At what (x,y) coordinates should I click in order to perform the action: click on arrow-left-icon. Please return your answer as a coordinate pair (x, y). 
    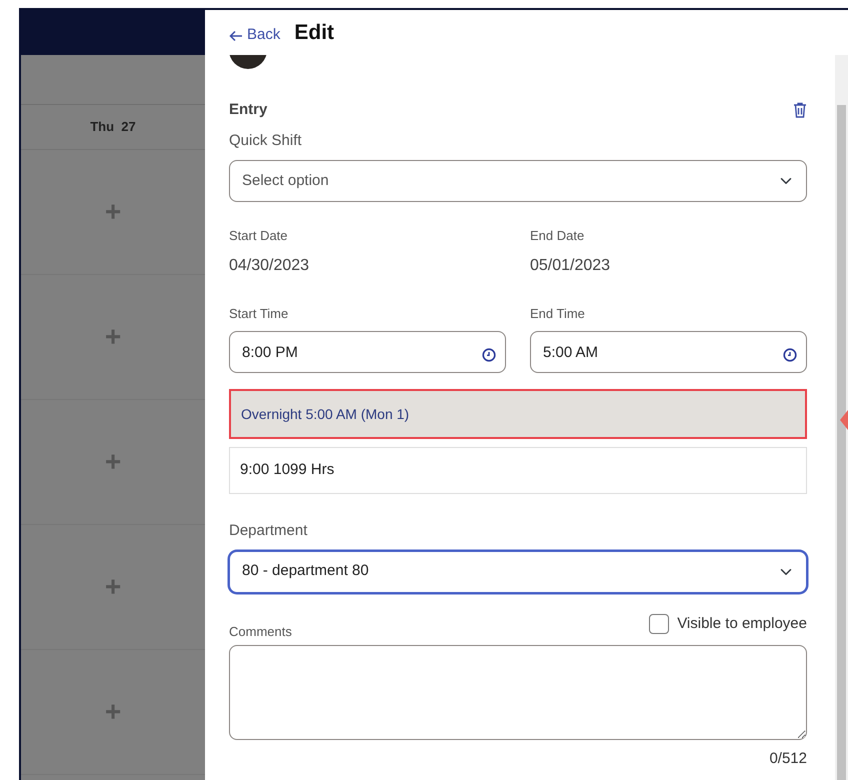
    Looking at the image, I should click on (236, 36).